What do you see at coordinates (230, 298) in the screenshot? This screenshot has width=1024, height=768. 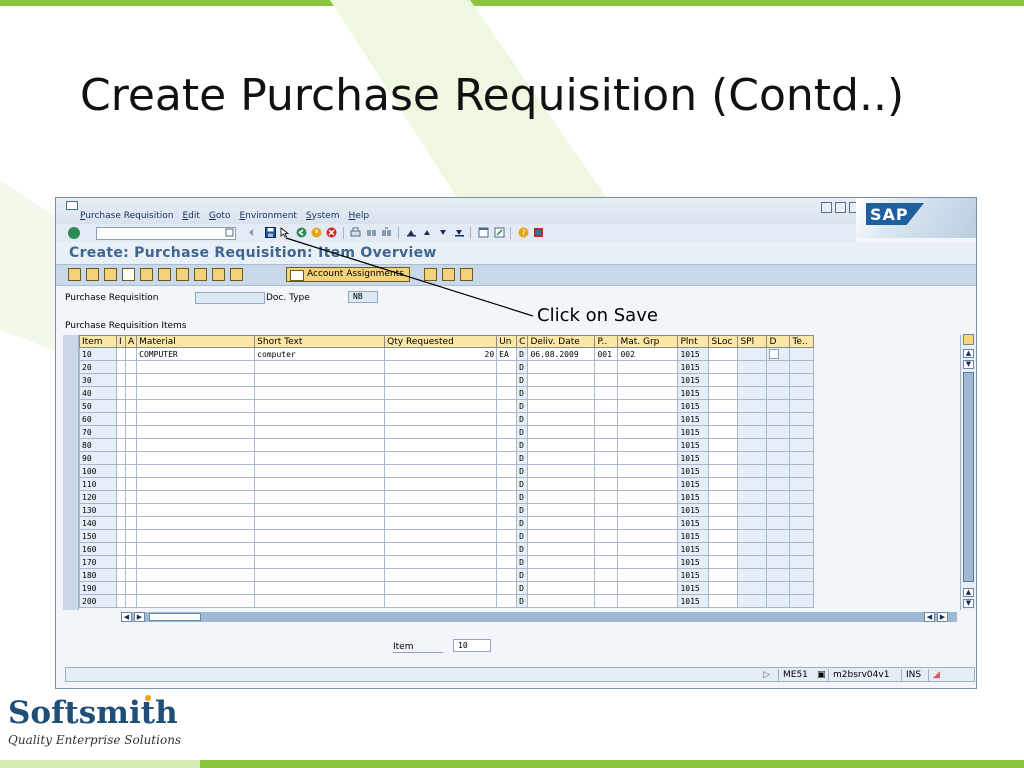 I see `purchase-requisition-field` at bounding box center [230, 298].